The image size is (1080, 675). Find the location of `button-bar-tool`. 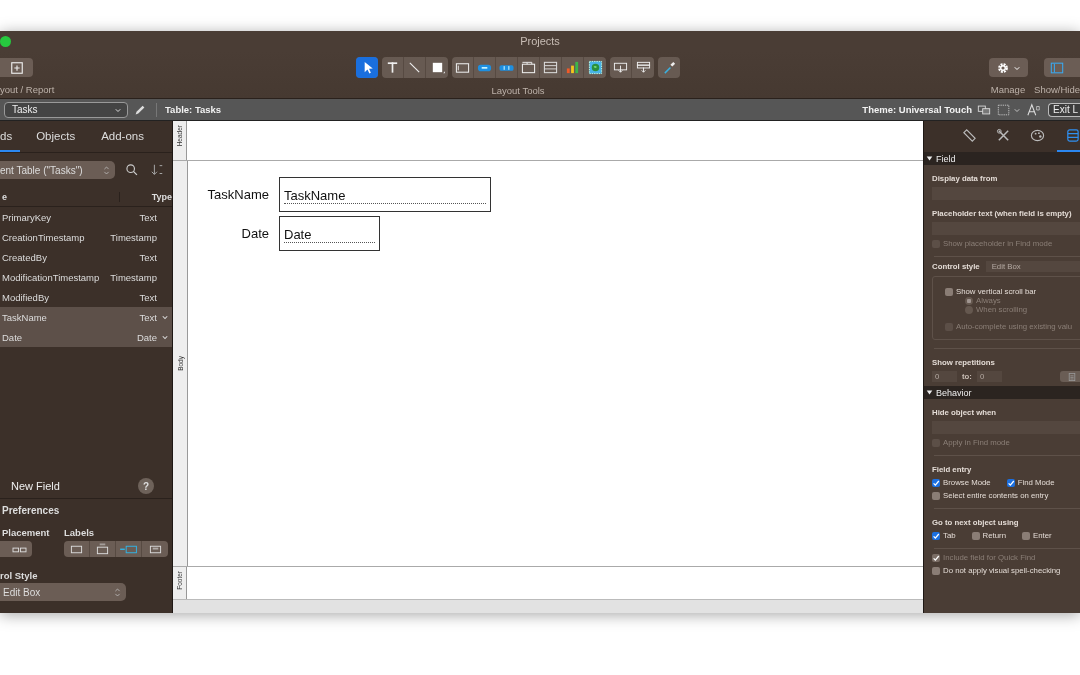

button-bar-tool is located at coordinates (507, 67).